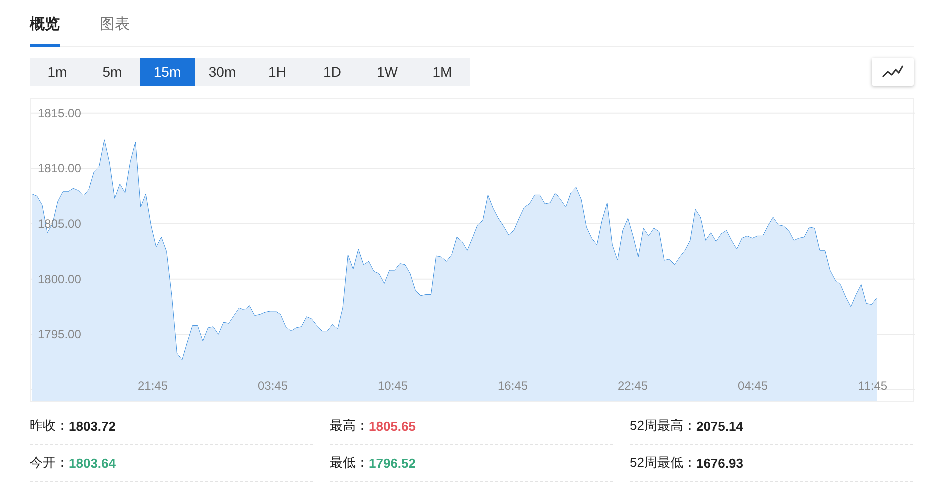 Image resolution: width=942 pixels, height=496 pixels. What do you see at coordinates (49, 463) in the screenshot?
I see `stat-label: 今开：` at bounding box center [49, 463].